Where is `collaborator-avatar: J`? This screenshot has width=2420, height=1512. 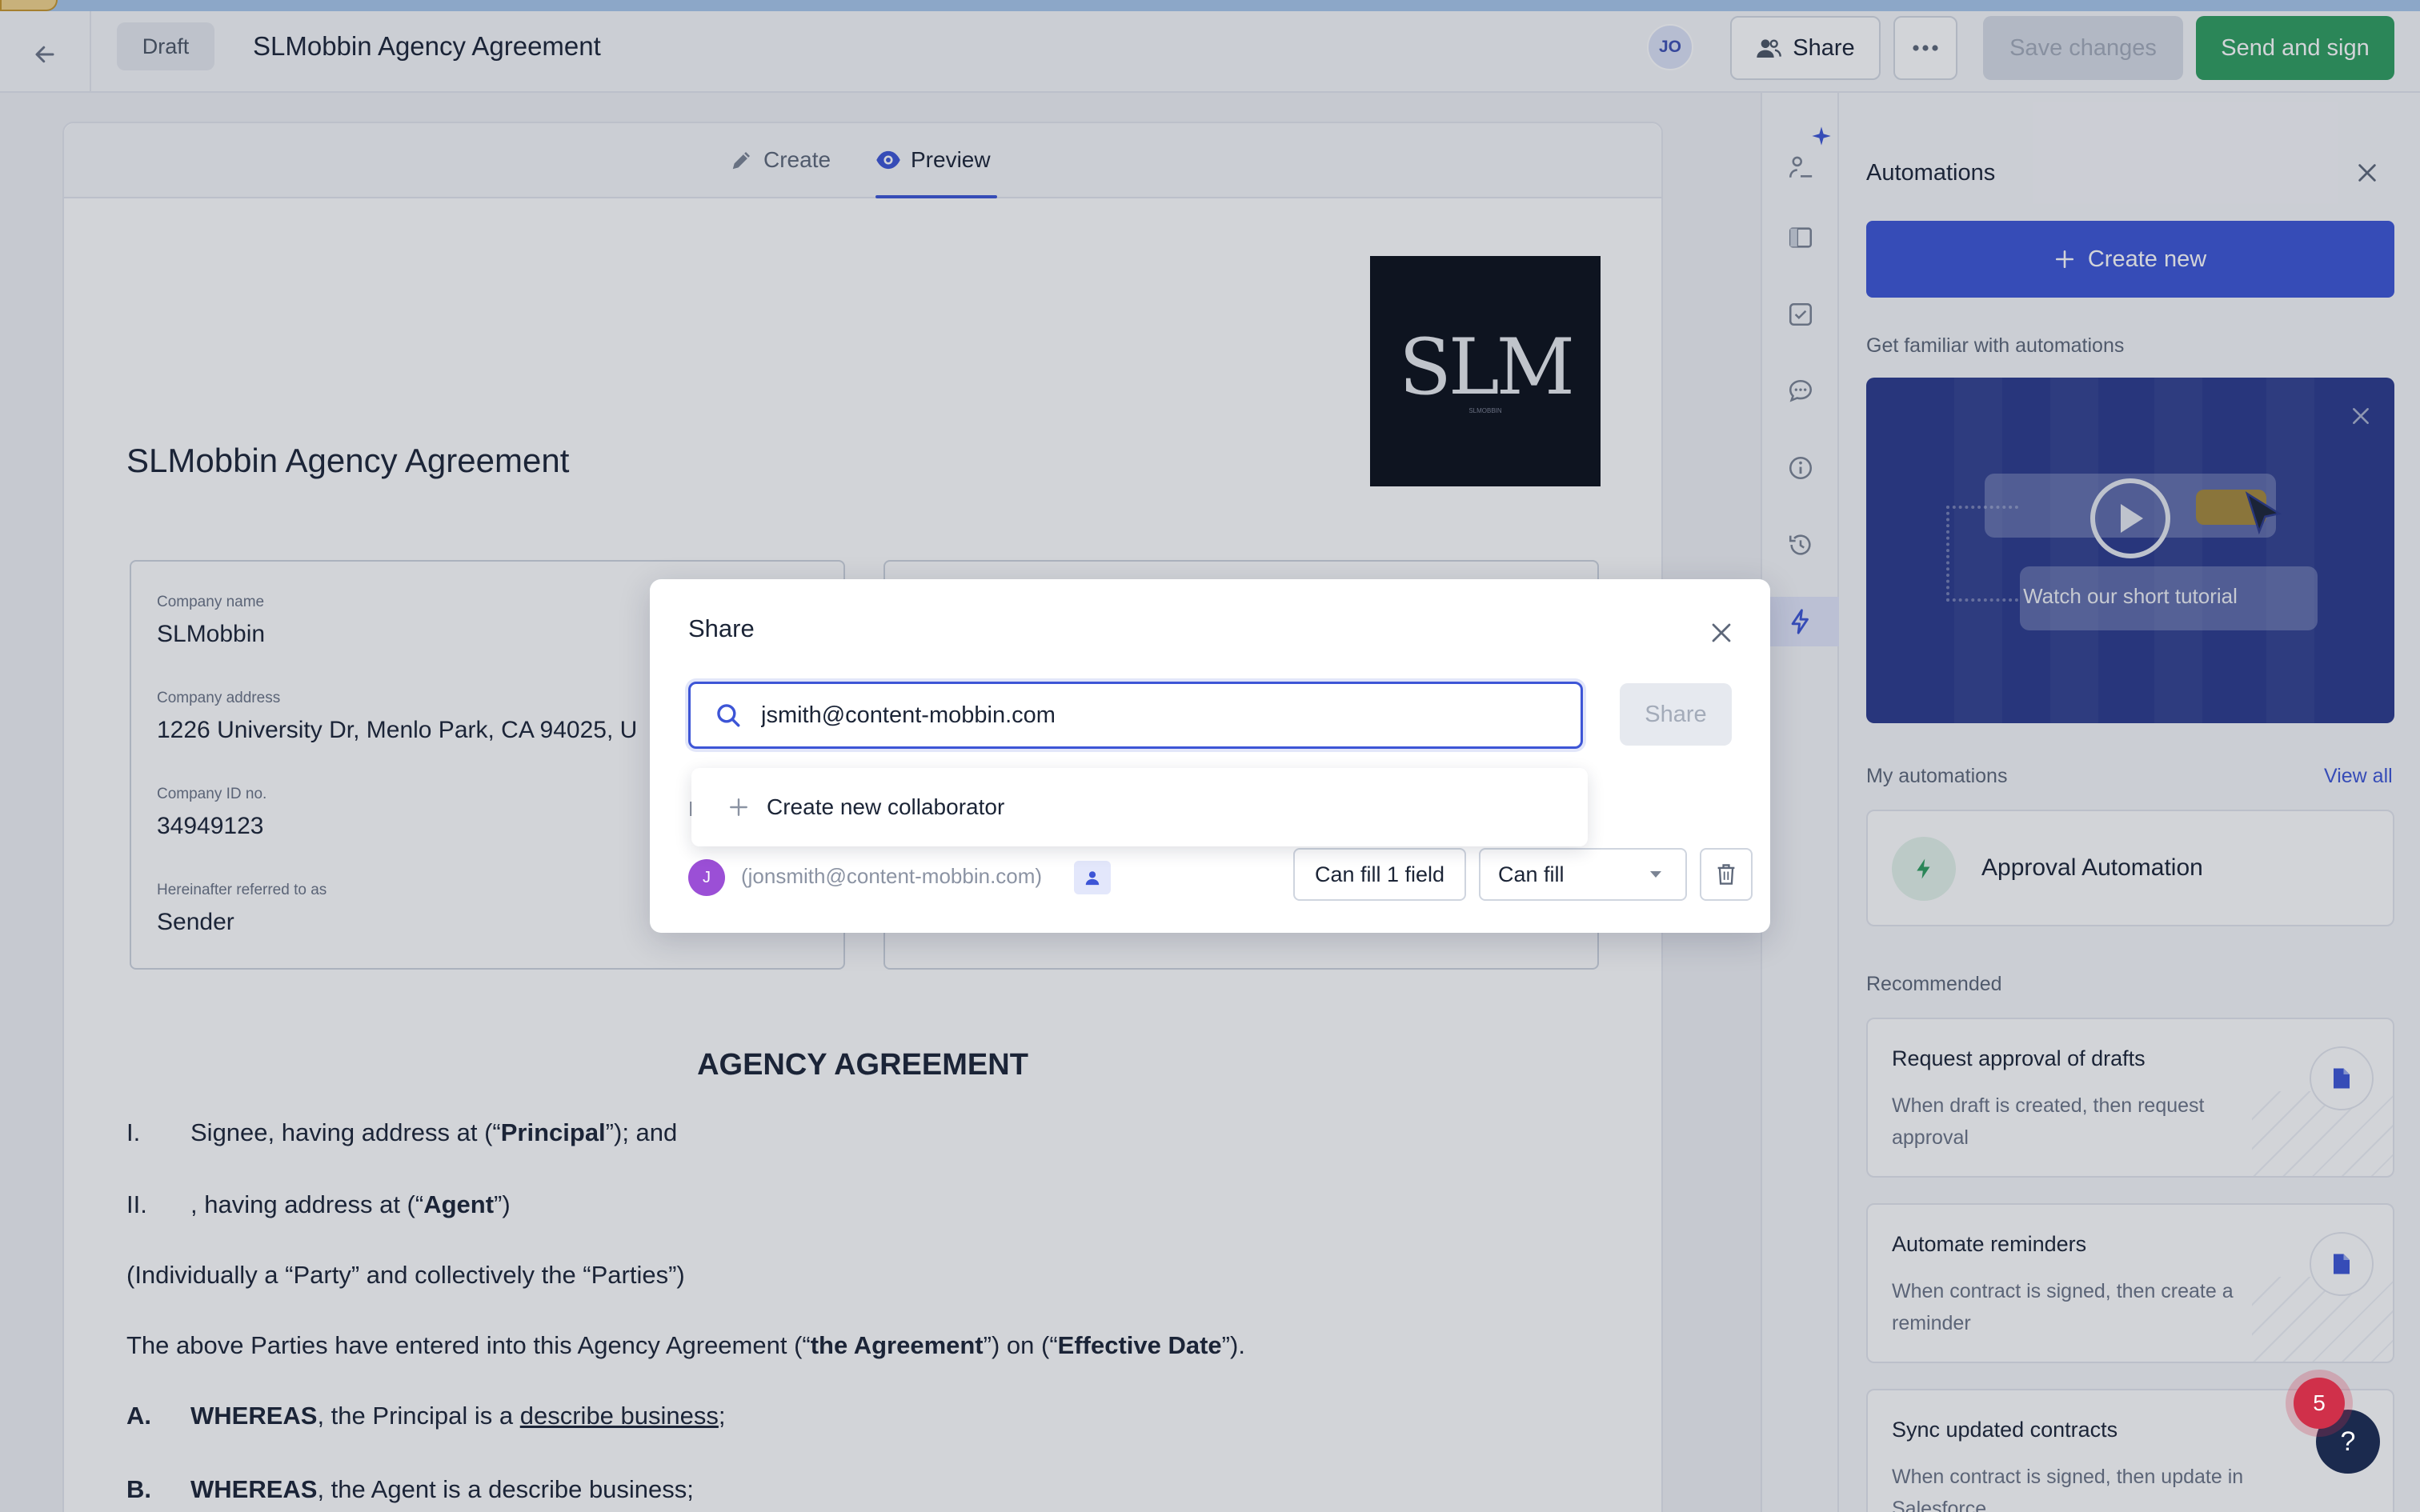
collaborator-avatar: J is located at coordinates (706, 877).